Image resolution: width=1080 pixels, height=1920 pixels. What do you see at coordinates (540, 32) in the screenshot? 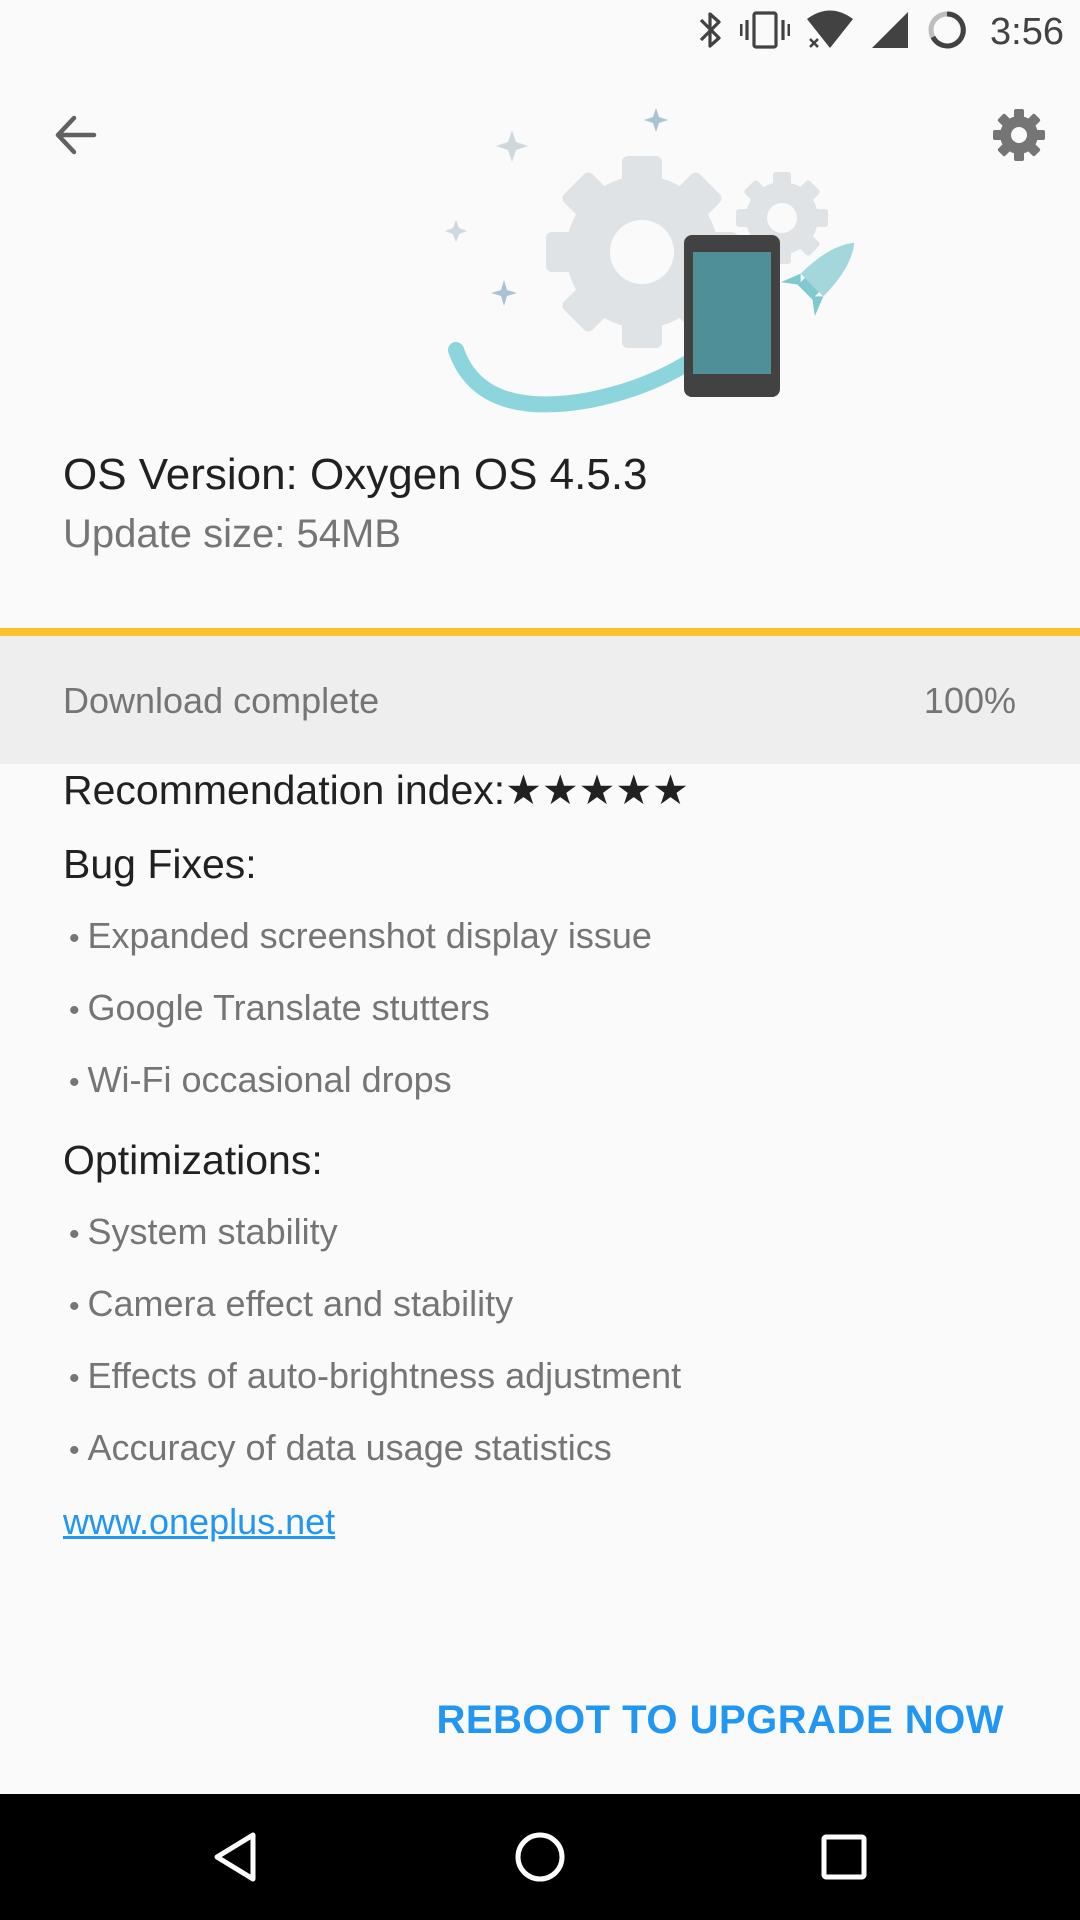
I see `status-bar: 3:56` at bounding box center [540, 32].